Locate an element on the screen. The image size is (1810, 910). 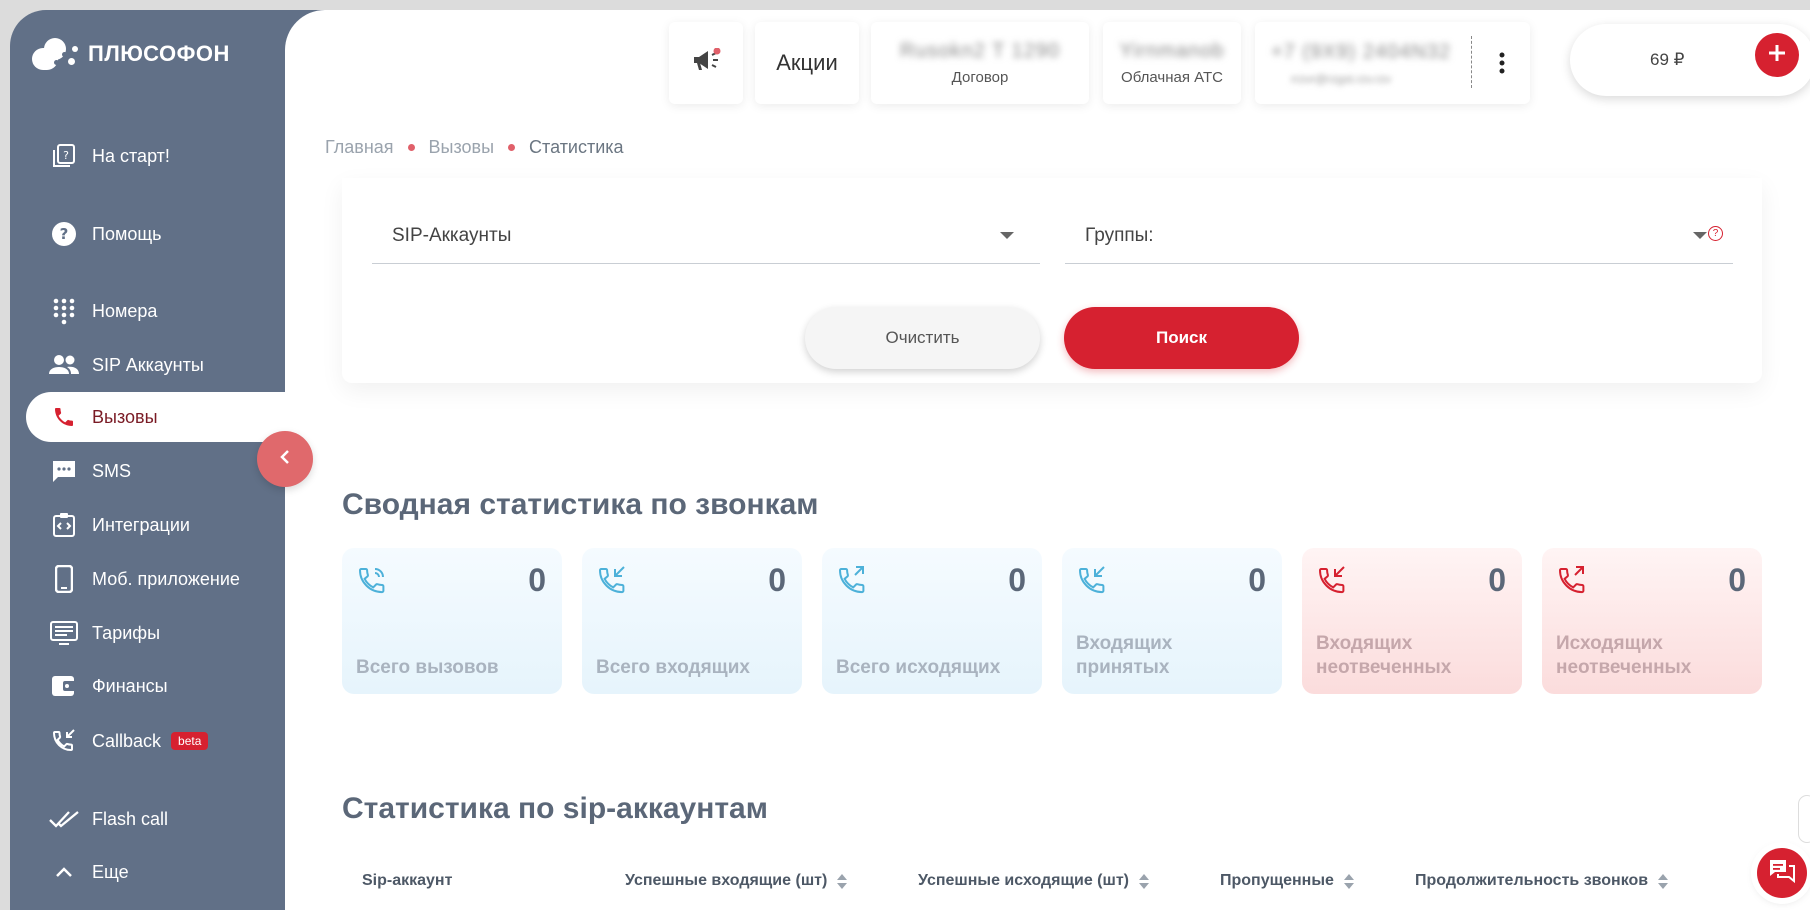
sms-icon is located at coordinates (64, 471).